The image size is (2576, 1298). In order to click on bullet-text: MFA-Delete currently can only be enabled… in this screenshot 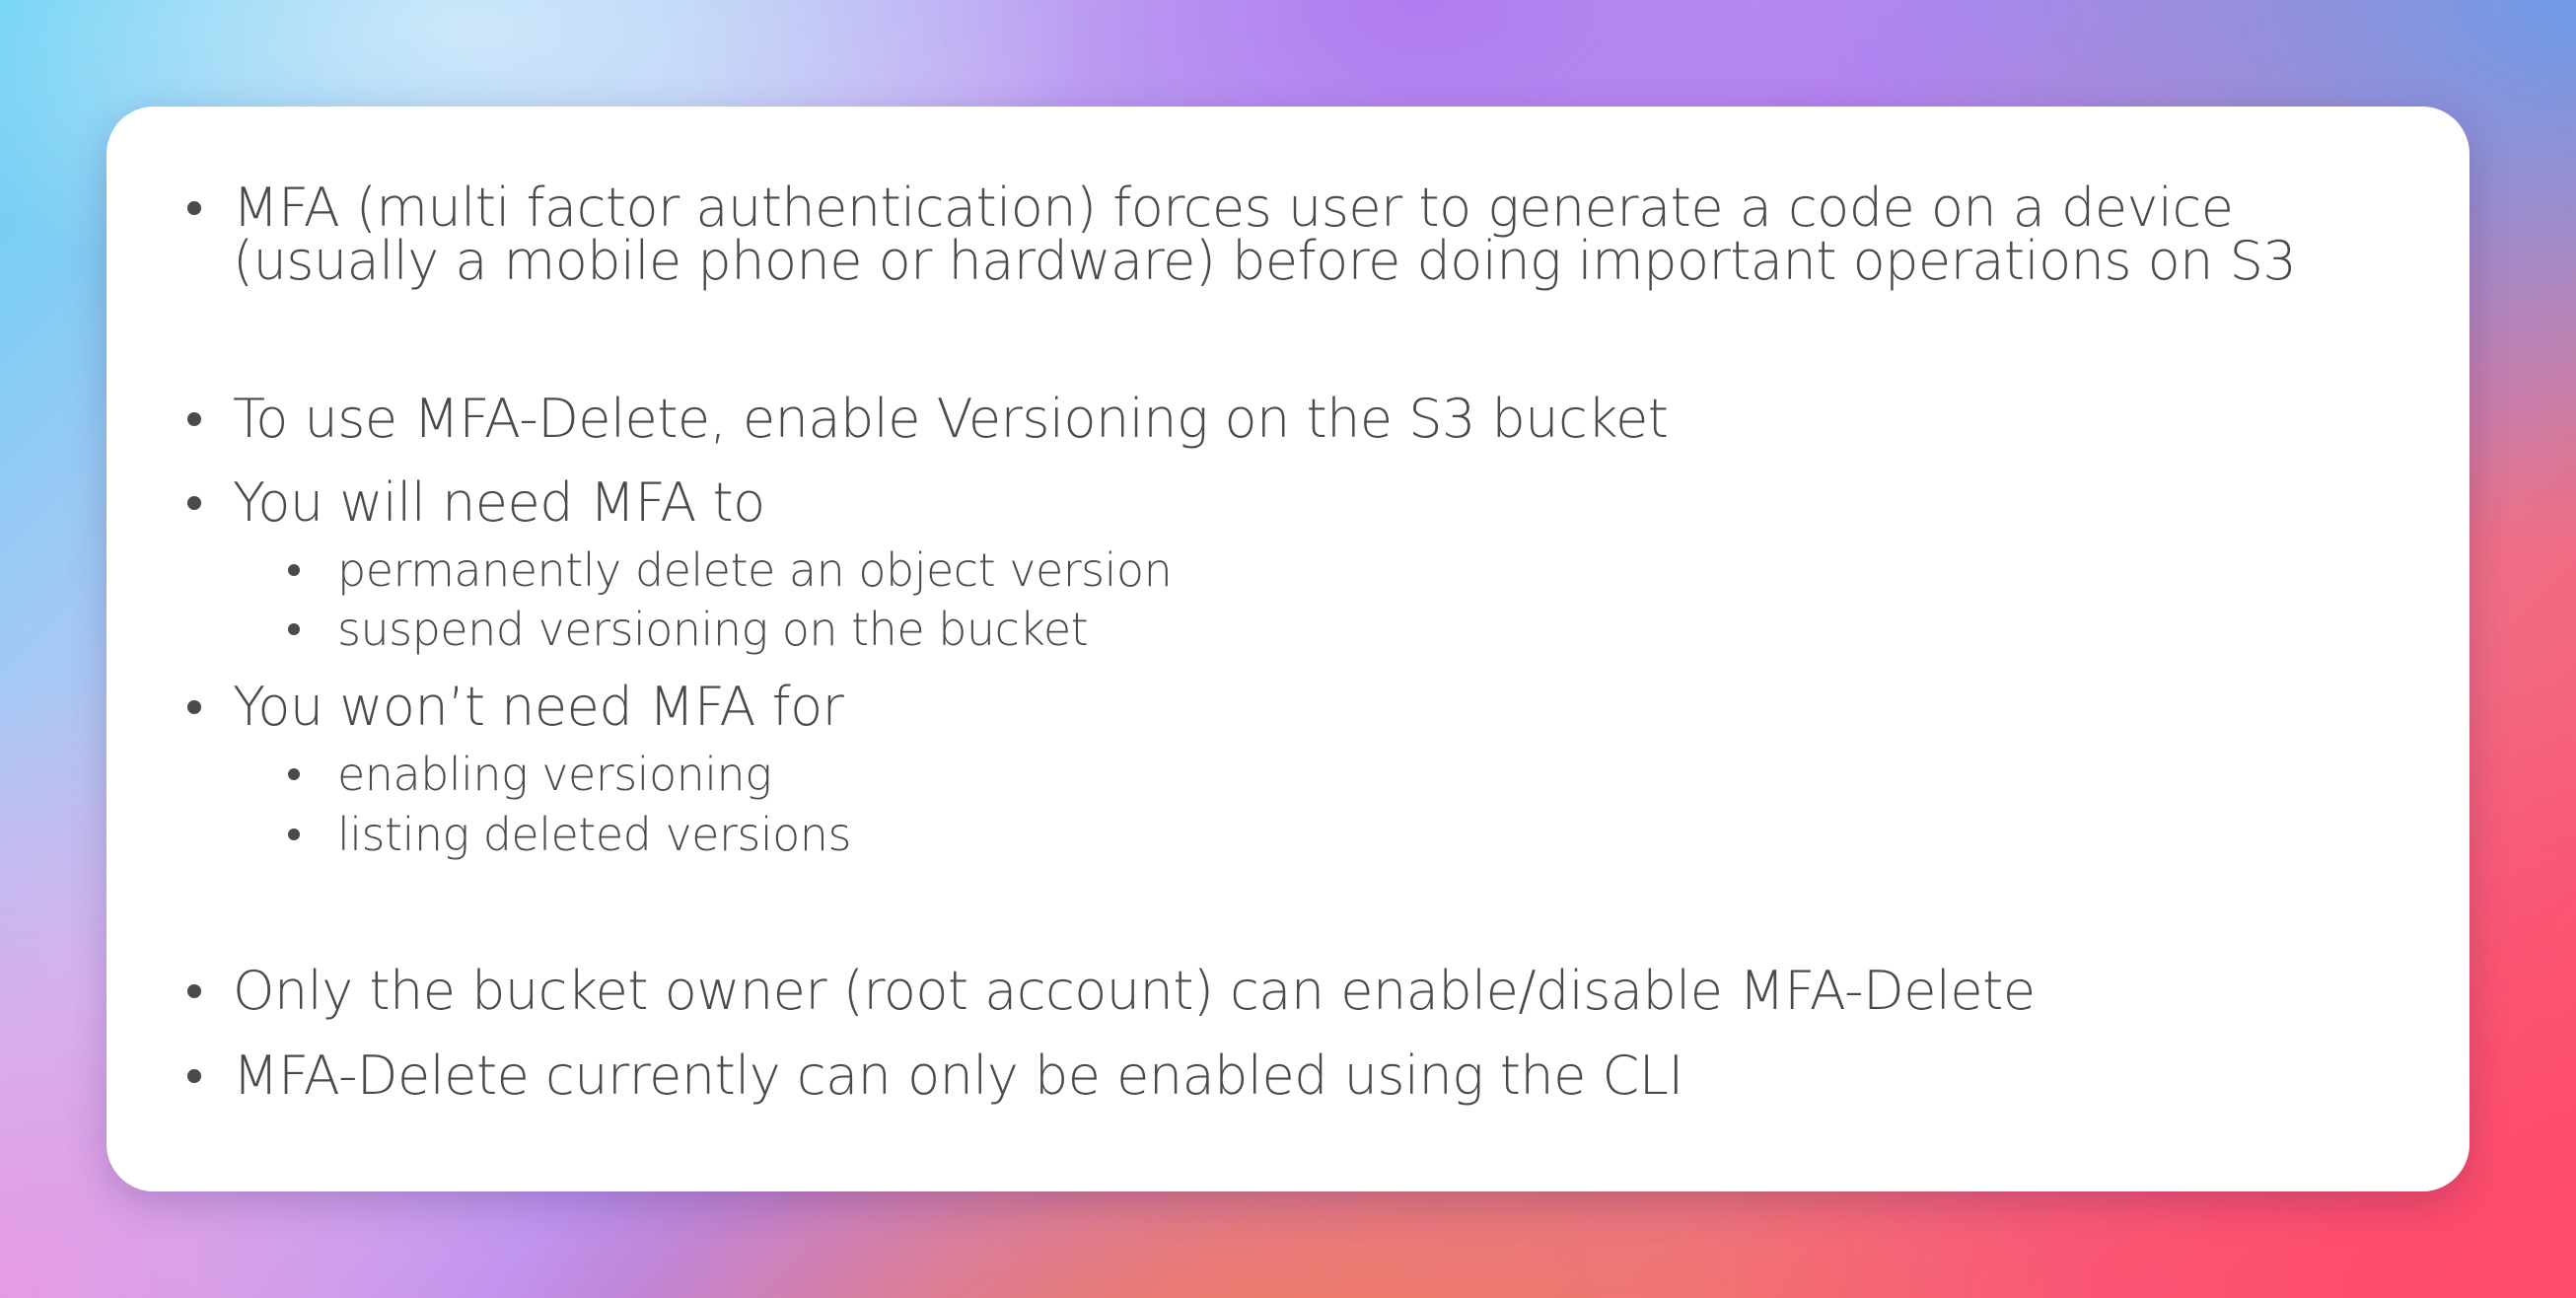, I will do `click(958, 1076)`.